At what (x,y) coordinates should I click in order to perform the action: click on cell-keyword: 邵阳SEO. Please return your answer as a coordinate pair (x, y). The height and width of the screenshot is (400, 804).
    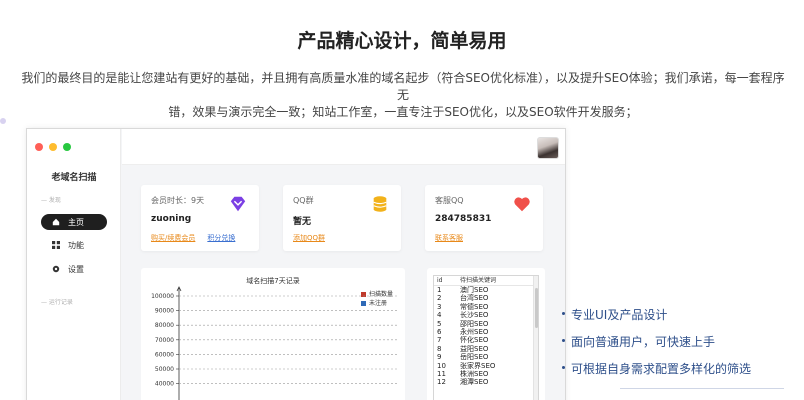
    Looking at the image, I should click on (474, 323).